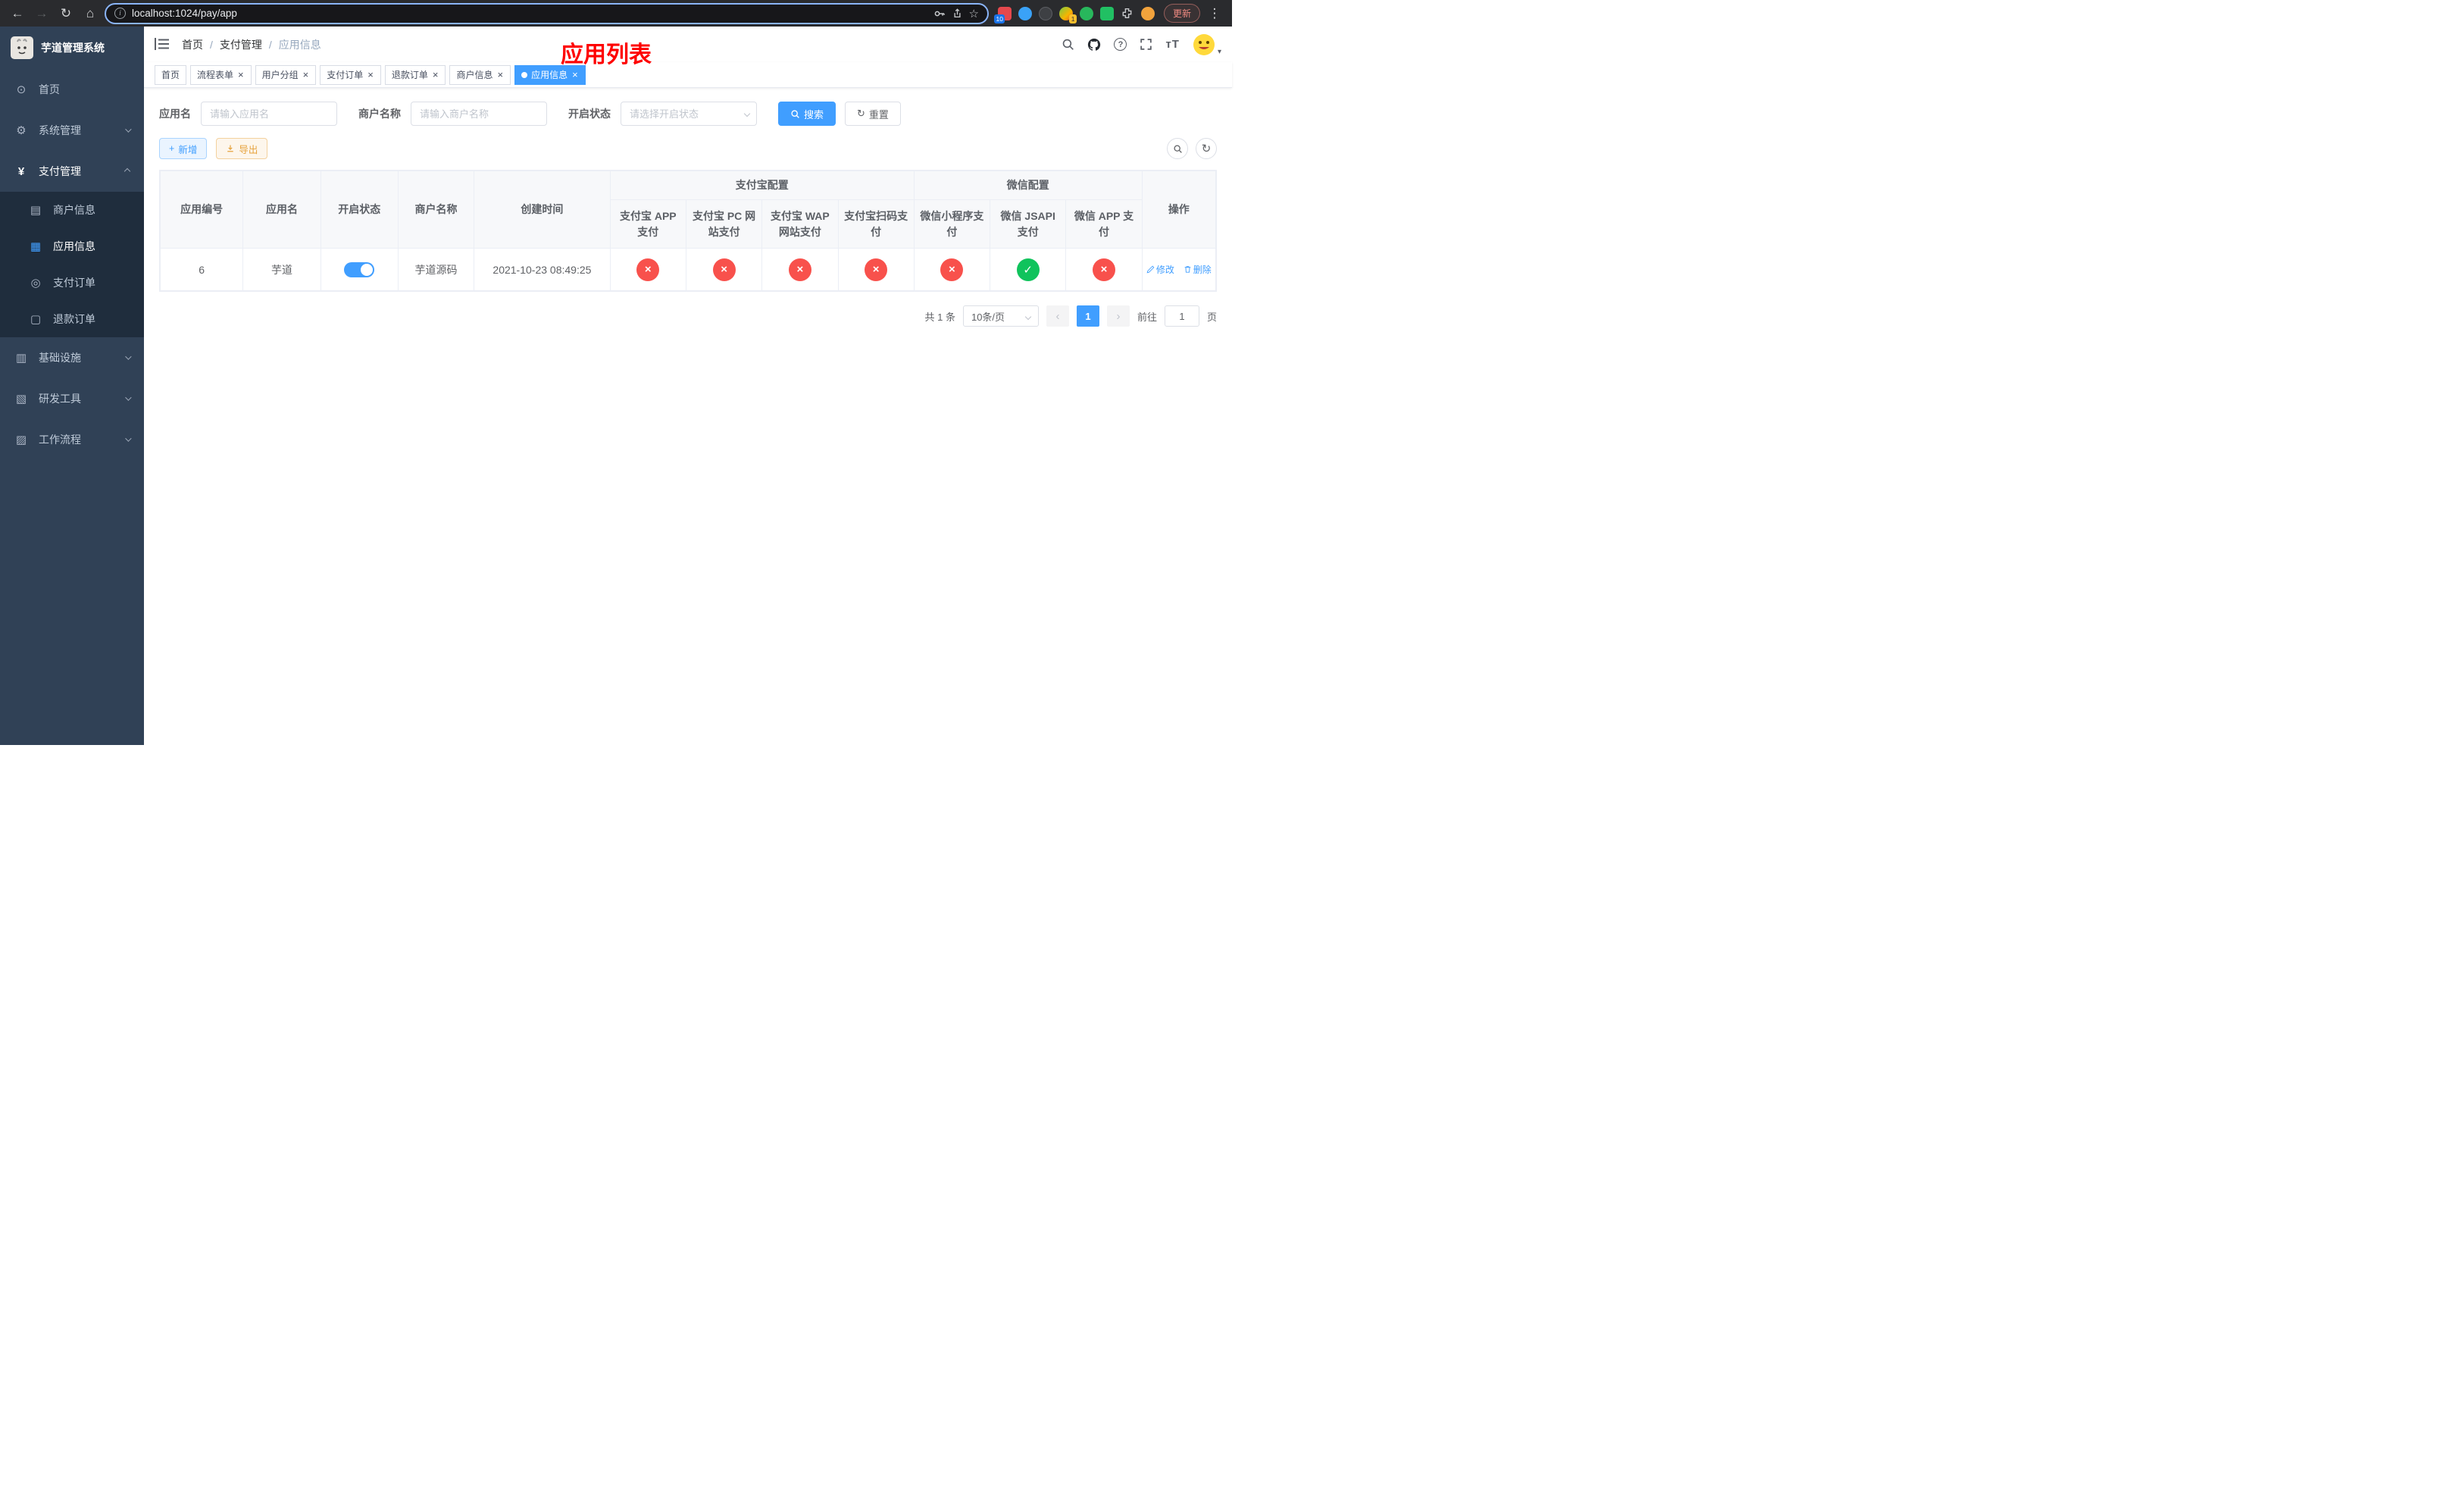 The image size is (2464, 1490). What do you see at coordinates (72, 399) in the screenshot?
I see `sidebar-item-devtools: ▧ 研发工具` at bounding box center [72, 399].